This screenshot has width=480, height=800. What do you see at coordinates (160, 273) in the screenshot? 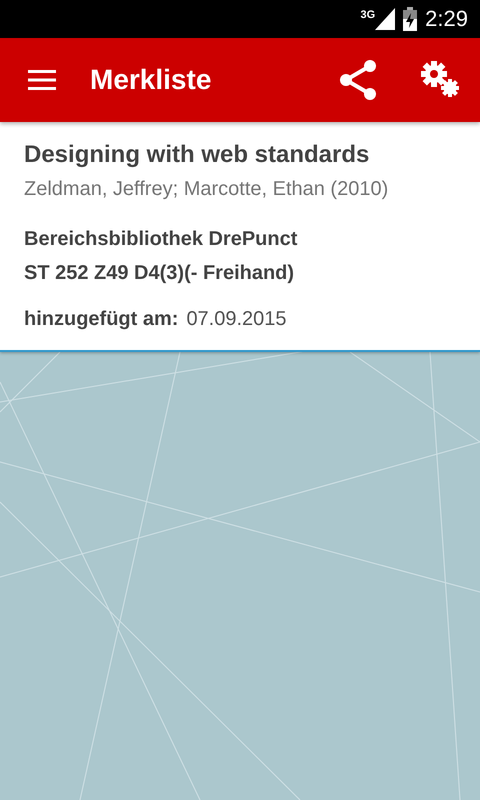
I see `shelf-mark: ST 252 Z49 D4(3)(- Freihand)` at bounding box center [160, 273].